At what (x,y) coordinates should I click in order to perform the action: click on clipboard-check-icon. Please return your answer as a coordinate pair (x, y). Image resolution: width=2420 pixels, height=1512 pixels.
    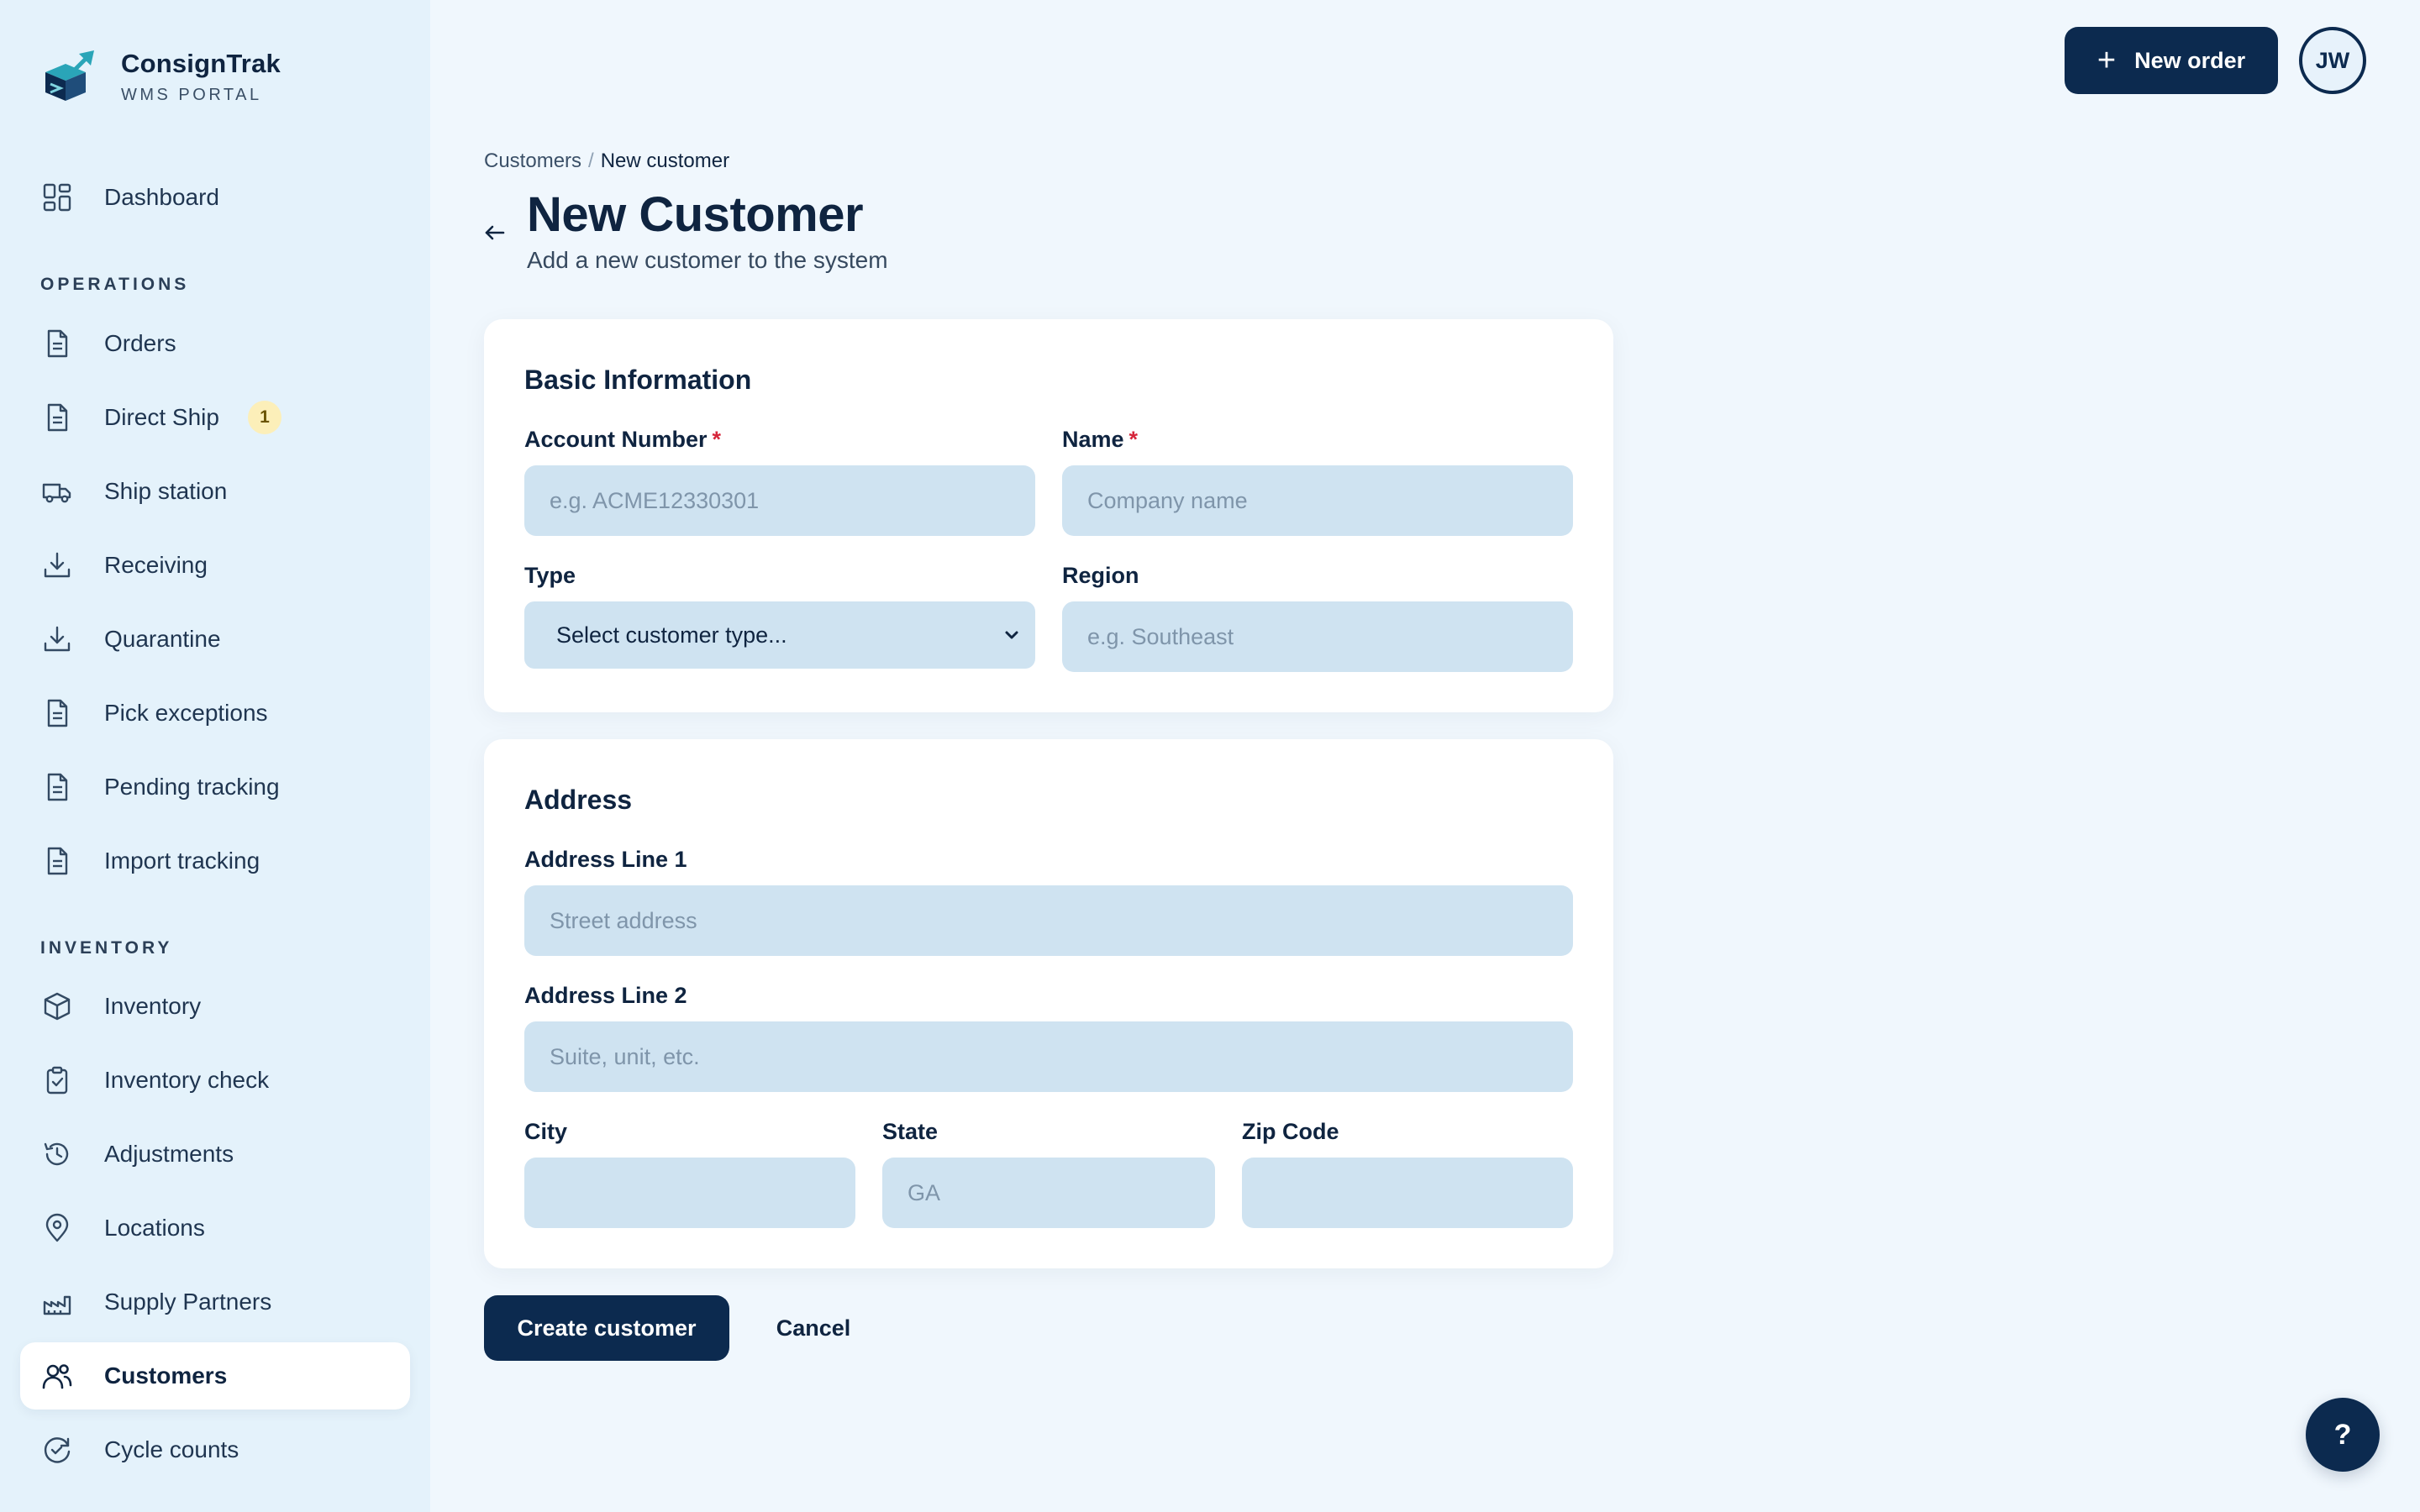
    Looking at the image, I should click on (57, 1080).